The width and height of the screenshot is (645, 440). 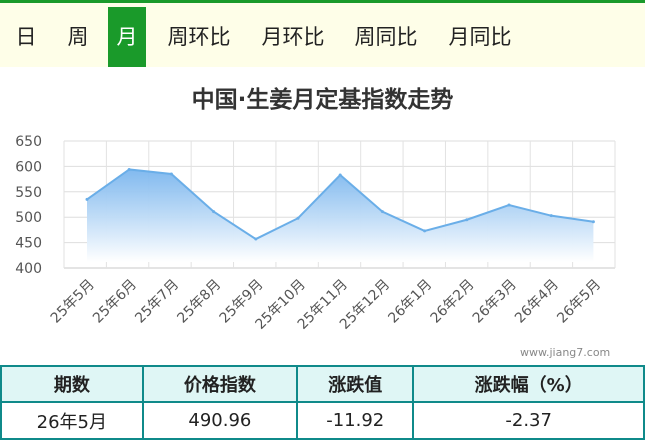 What do you see at coordinates (355, 420) in the screenshot?
I see `cell-change-value: -11.92` at bounding box center [355, 420].